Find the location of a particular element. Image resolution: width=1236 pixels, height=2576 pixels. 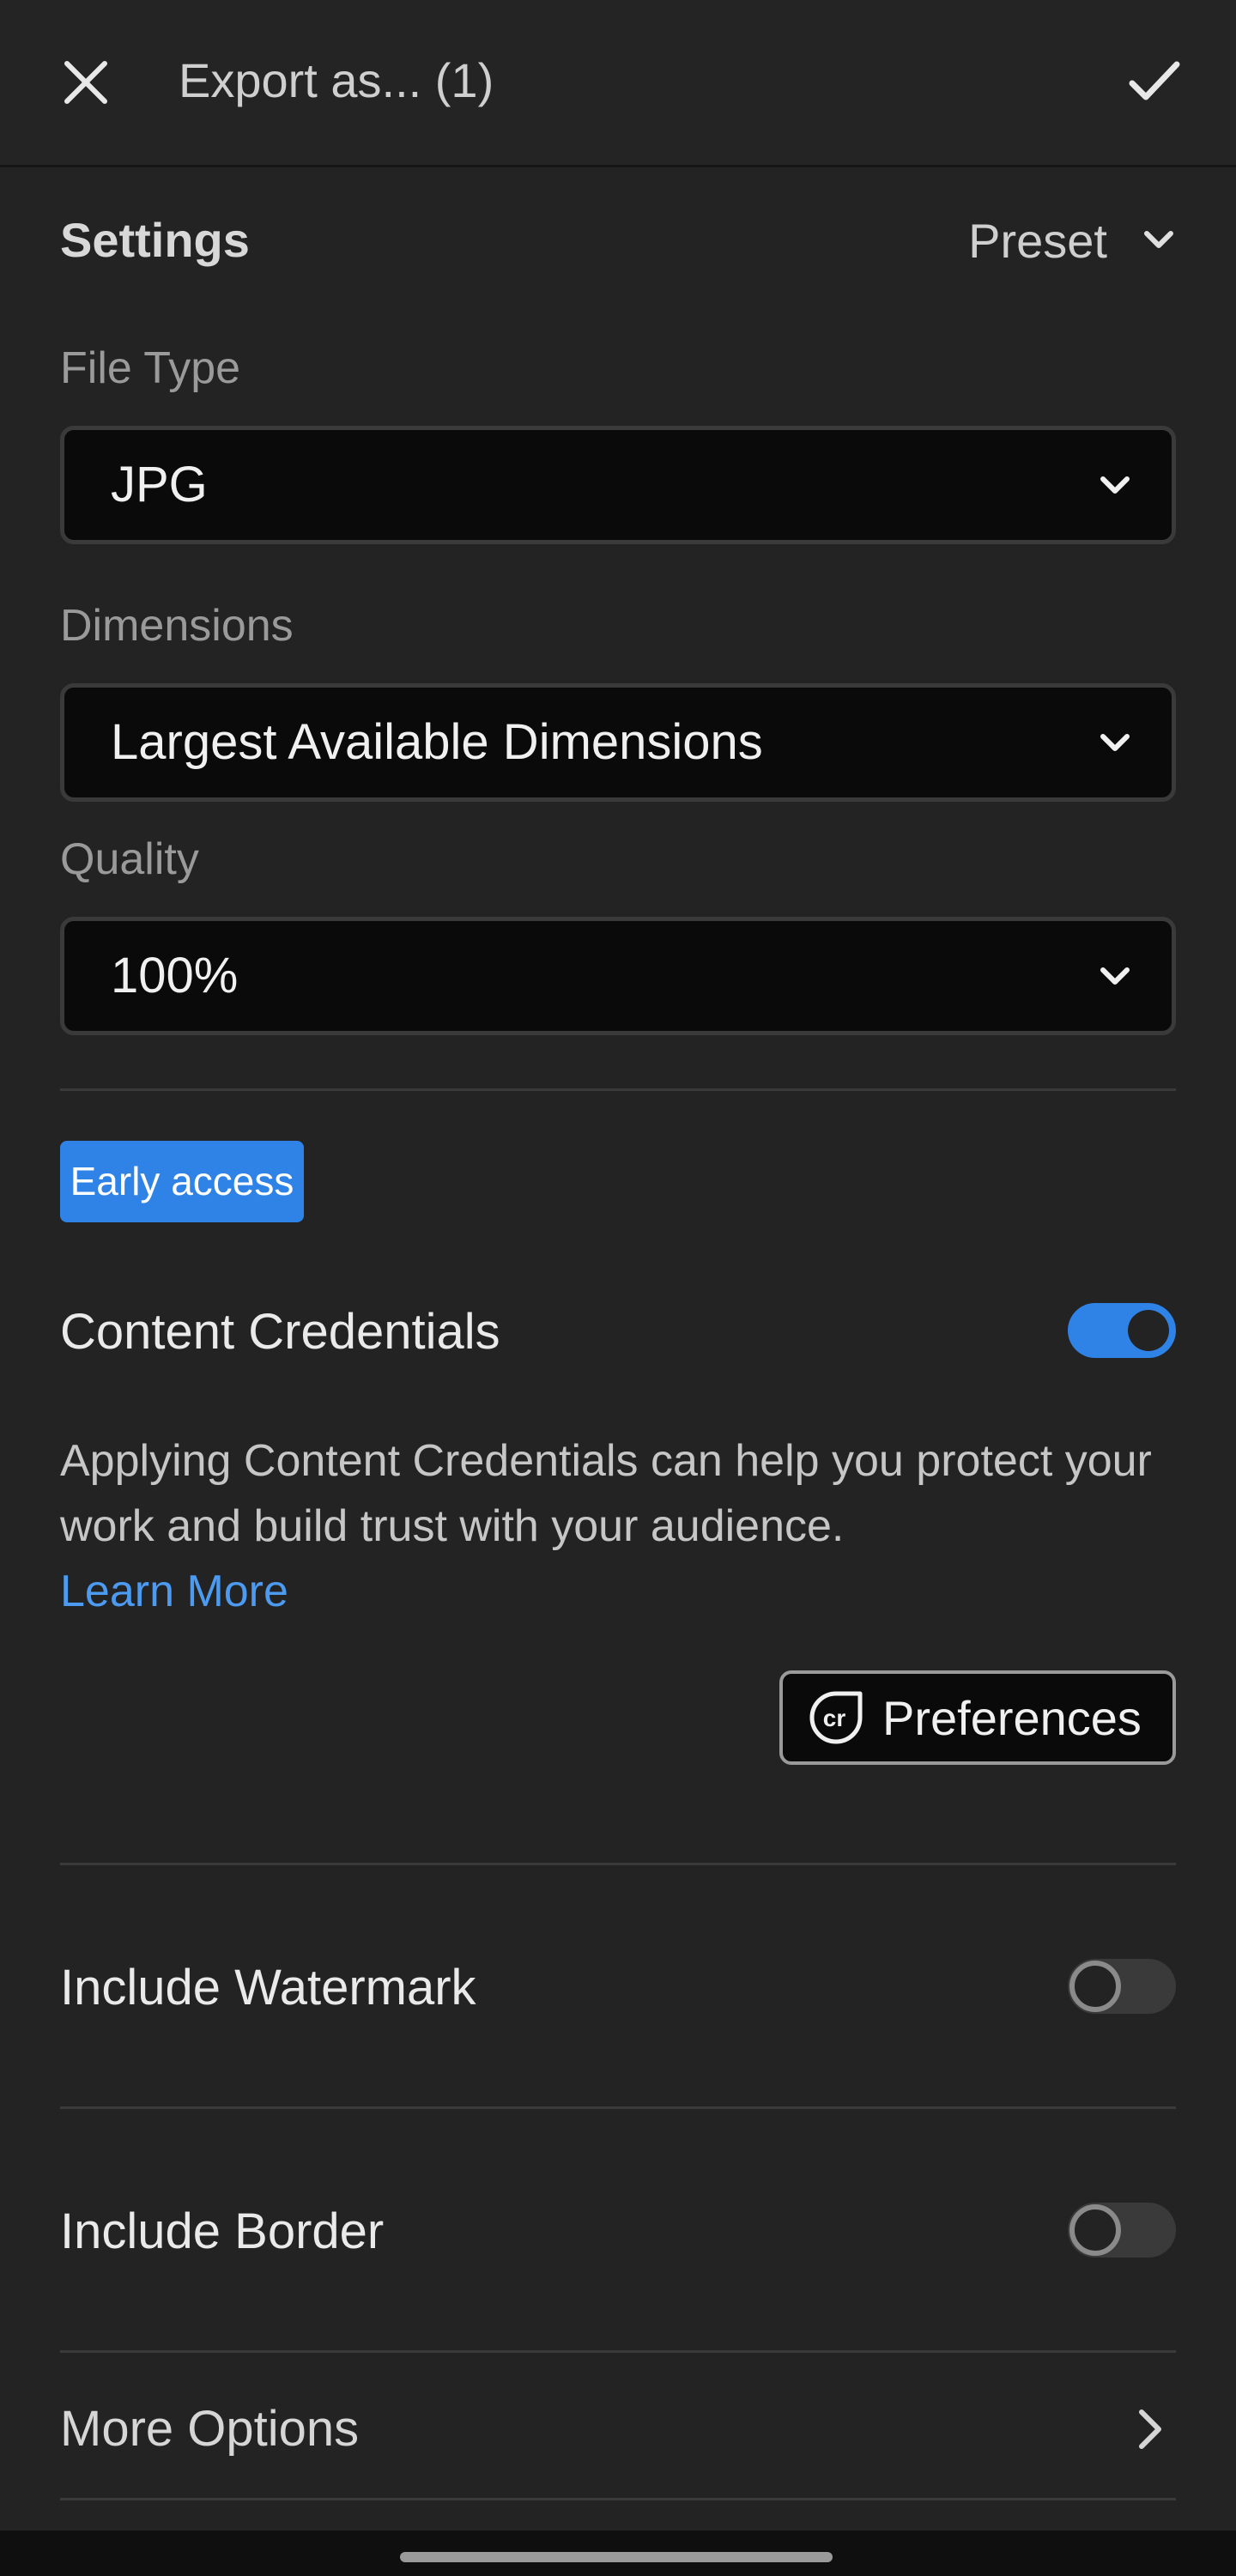

content-credentials-icon: cr is located at coordinates (836, 1717).